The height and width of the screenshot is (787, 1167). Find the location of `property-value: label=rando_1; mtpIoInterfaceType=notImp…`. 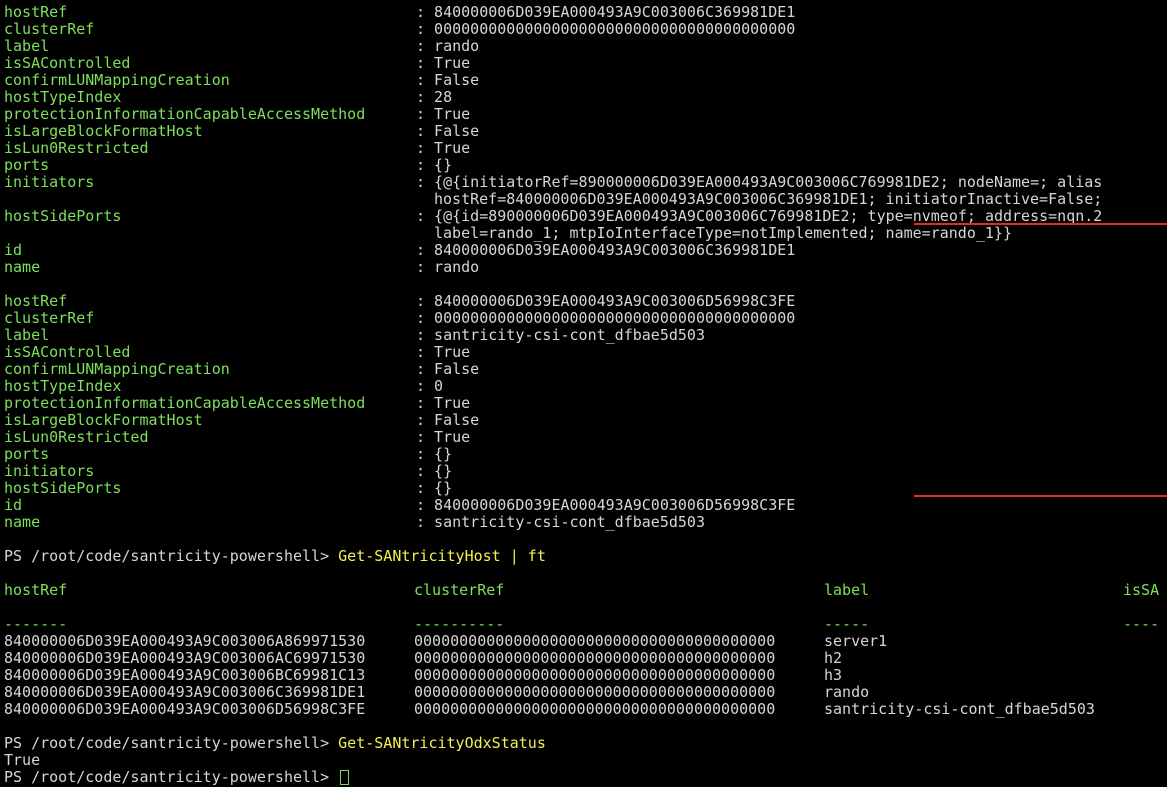

property-value: label=rando_1; mtpIoInterfaceType=notImp… is located at coordinates (723, 233).